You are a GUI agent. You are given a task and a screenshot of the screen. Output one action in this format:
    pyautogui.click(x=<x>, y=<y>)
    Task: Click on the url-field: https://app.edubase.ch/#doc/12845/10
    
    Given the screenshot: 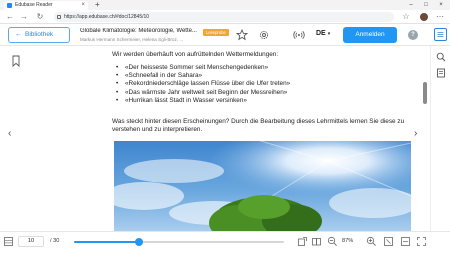 What is the action you would take?
    pyautogui.click(x=224, y=17)
    